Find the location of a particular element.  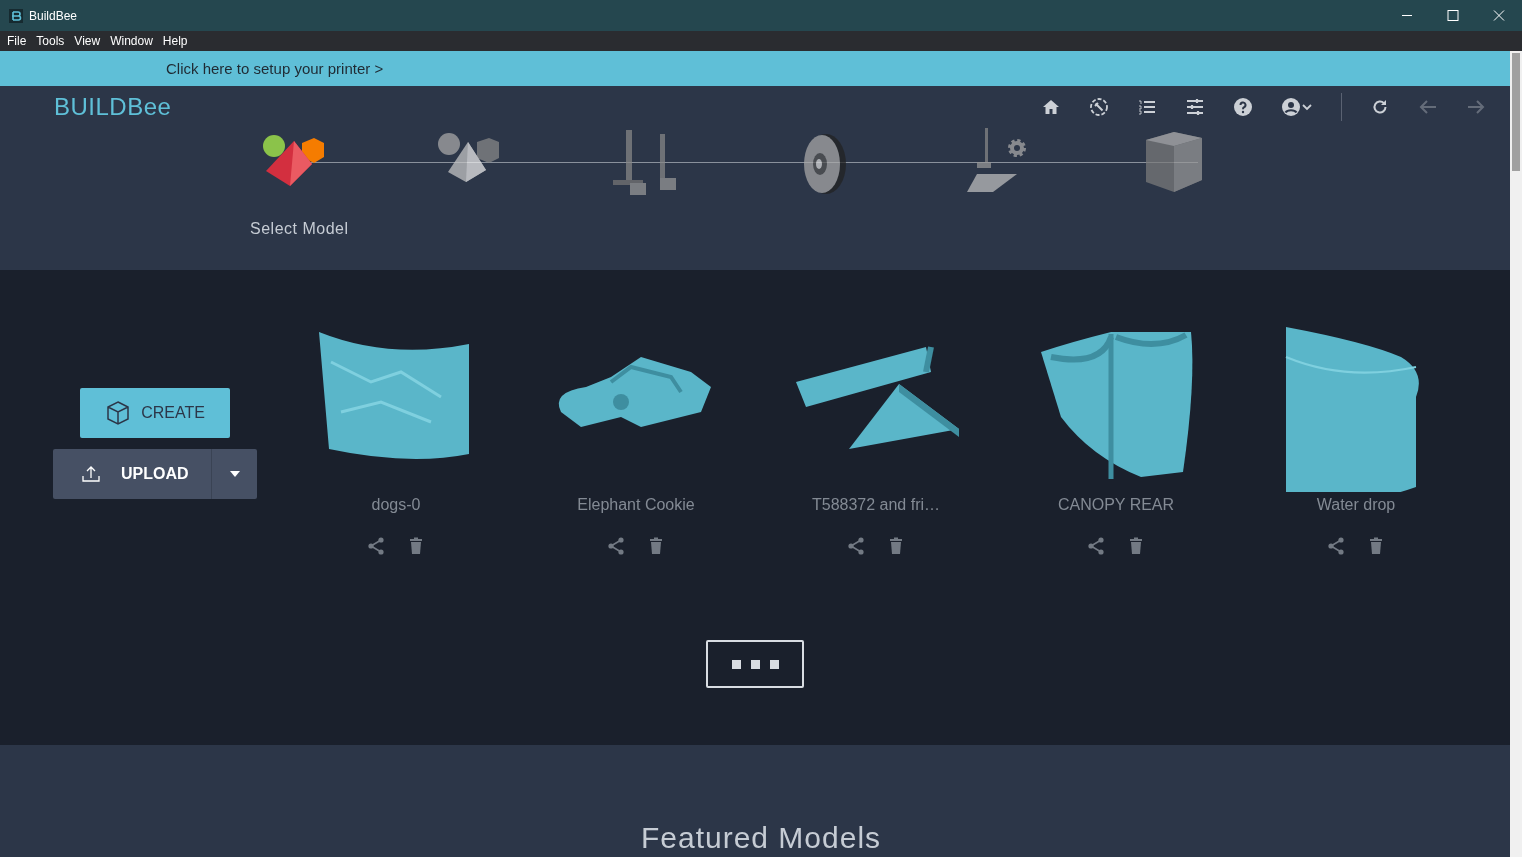

menu-item: View is located at coordinates (87, 41).